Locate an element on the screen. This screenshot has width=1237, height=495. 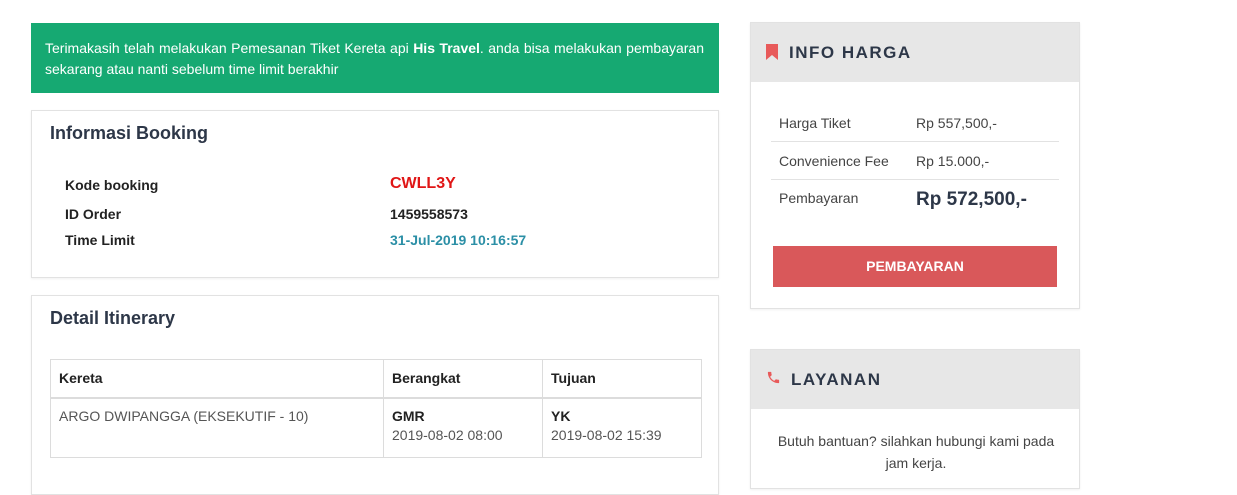
price-label: Pembayaran is located at coordinates (819, 198).